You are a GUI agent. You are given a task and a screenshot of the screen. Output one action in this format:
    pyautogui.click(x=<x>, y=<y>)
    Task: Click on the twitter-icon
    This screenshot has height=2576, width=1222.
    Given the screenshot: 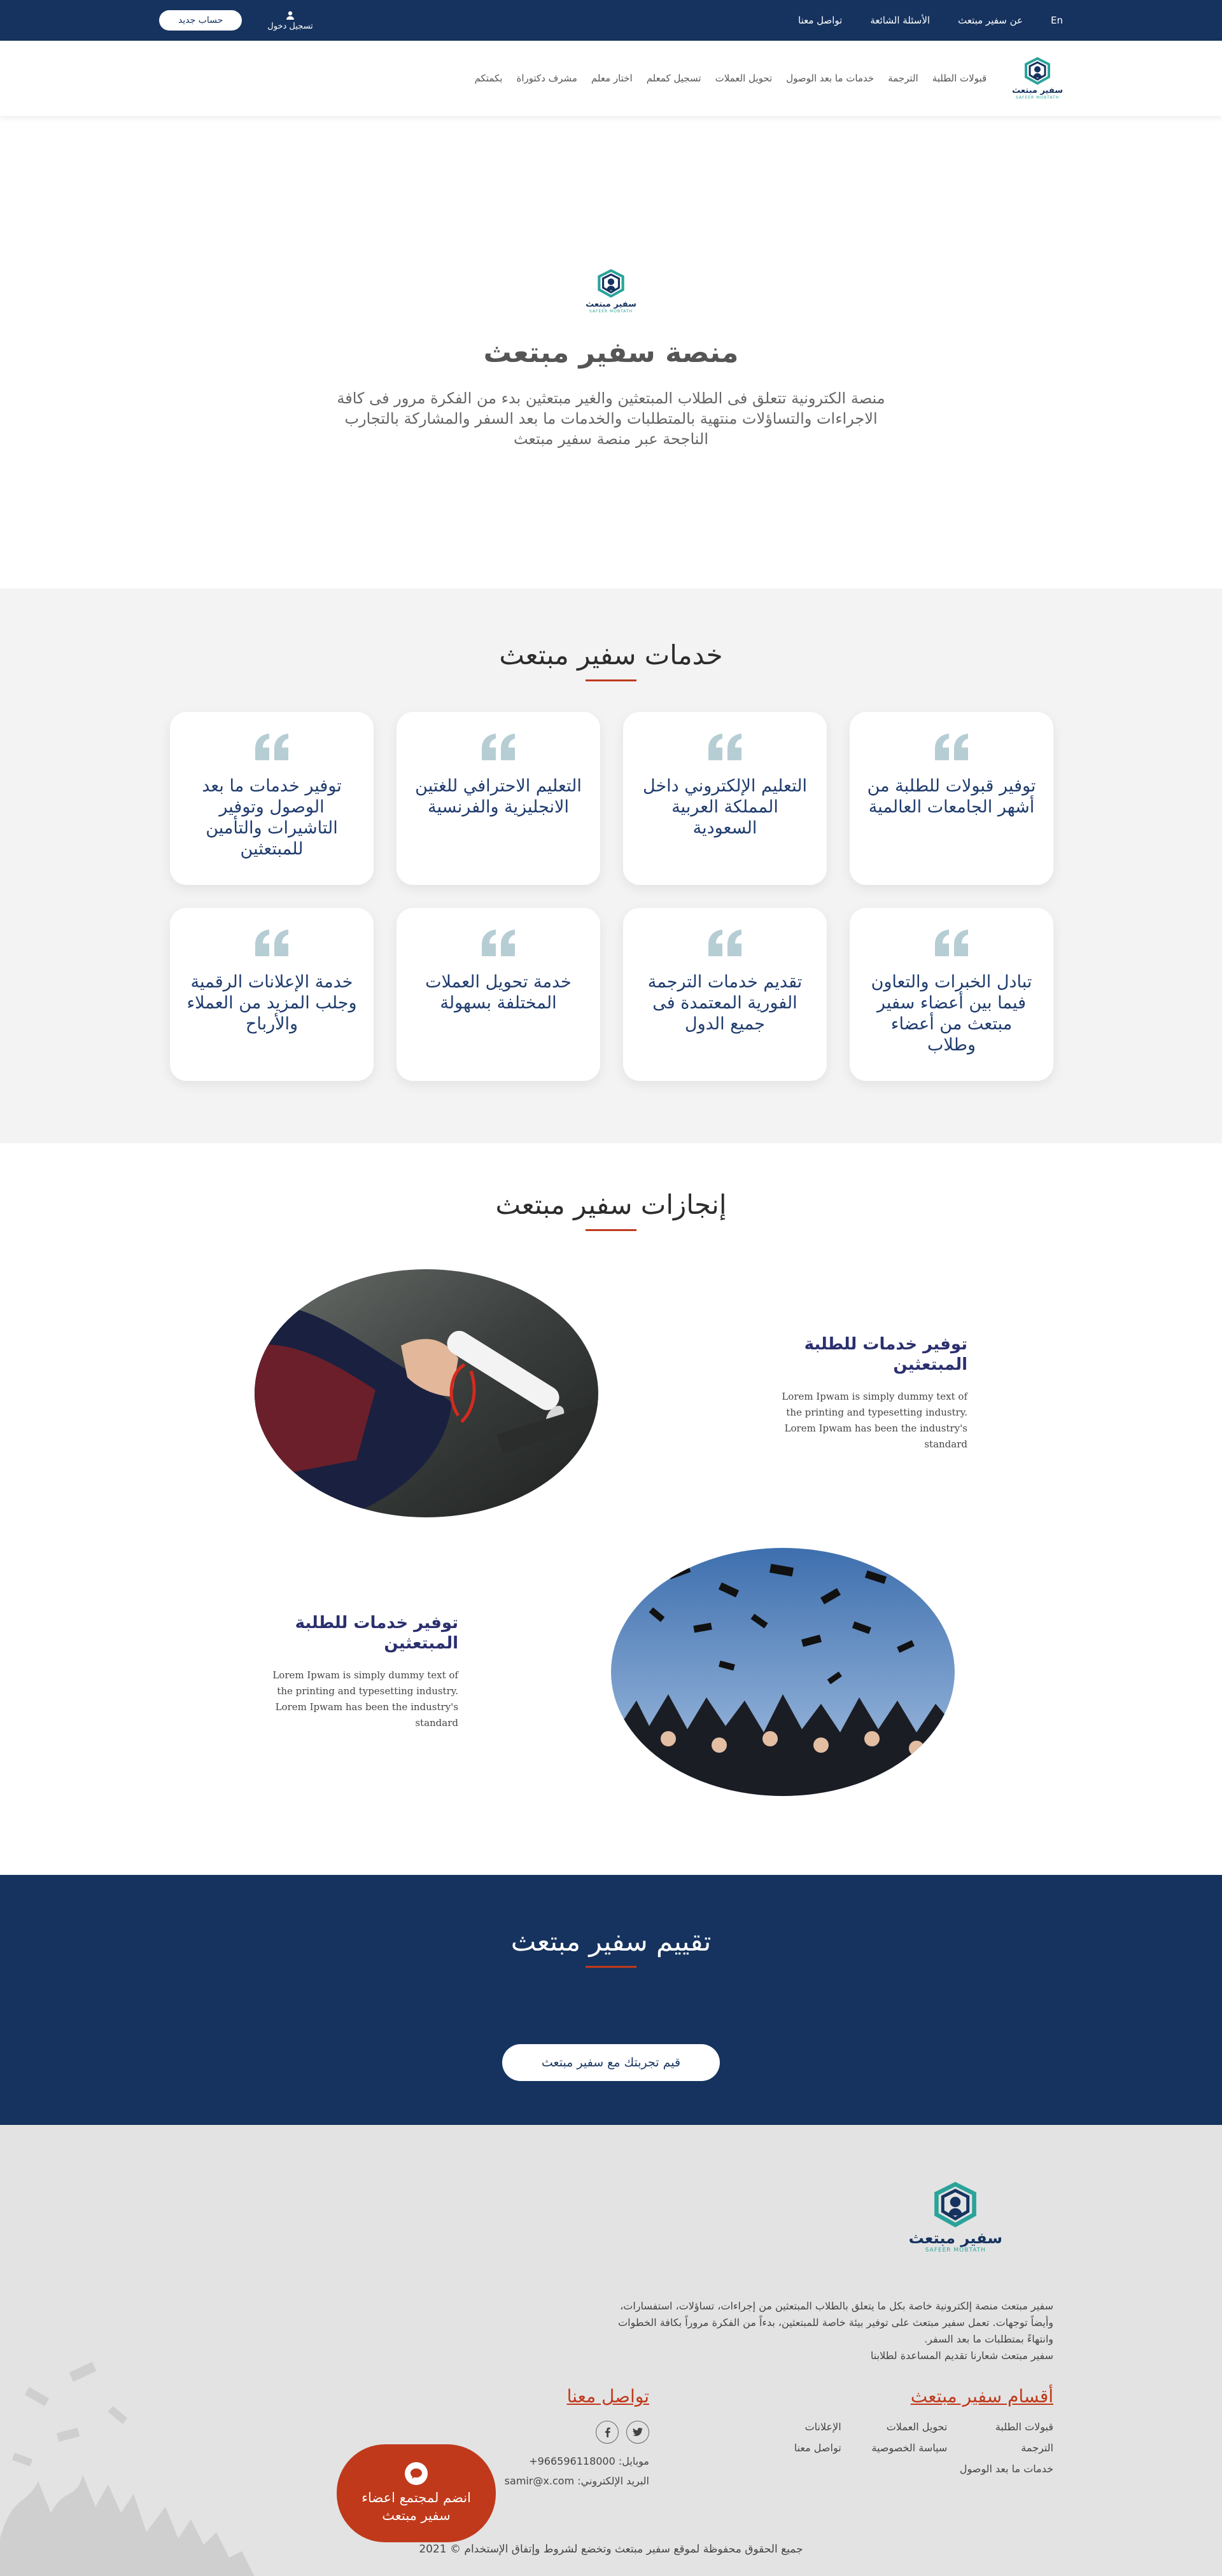 What is the action you would take?
    pyautogui.click(x=637, y=2432)
    